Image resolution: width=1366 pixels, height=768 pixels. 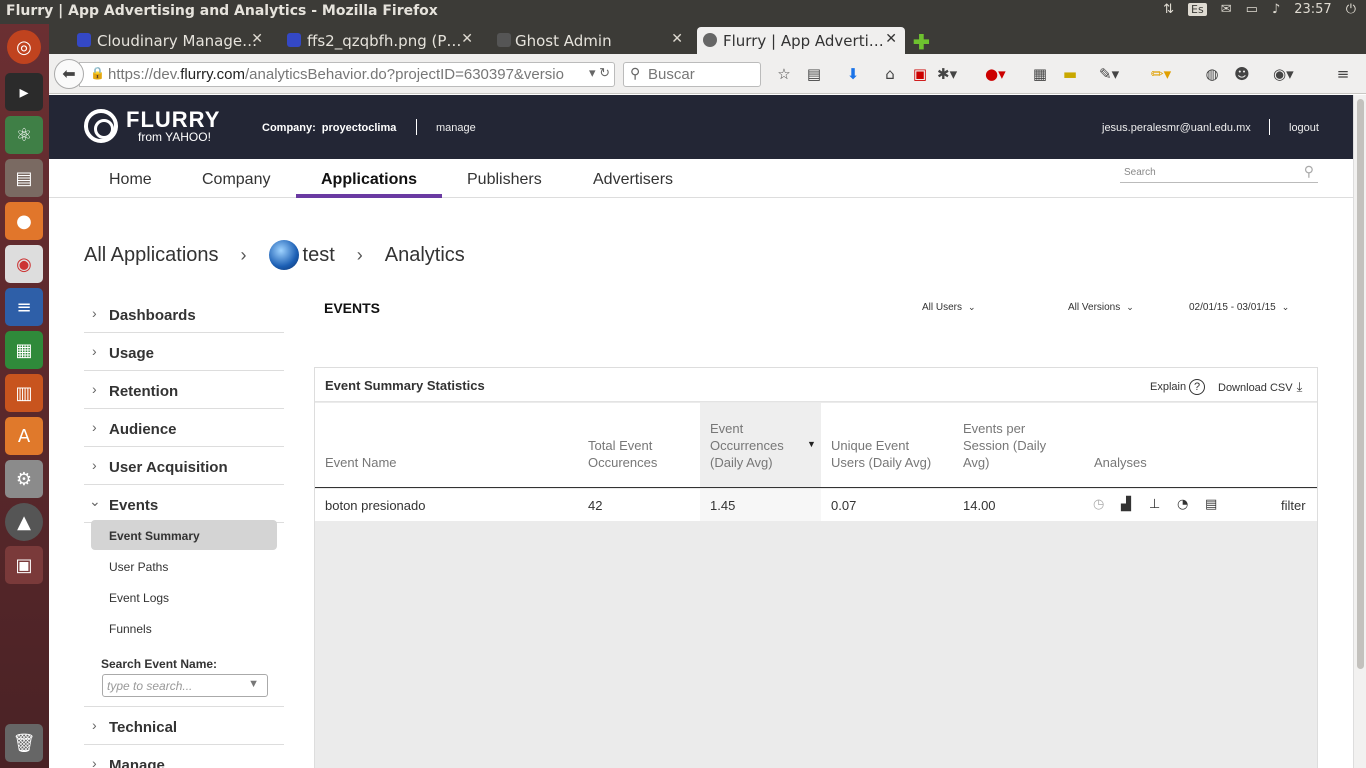 What do you see at coordinates (24, 135) in the screenshot?
I see `atom-icon: ⚛` at bounding box center [24, 135].